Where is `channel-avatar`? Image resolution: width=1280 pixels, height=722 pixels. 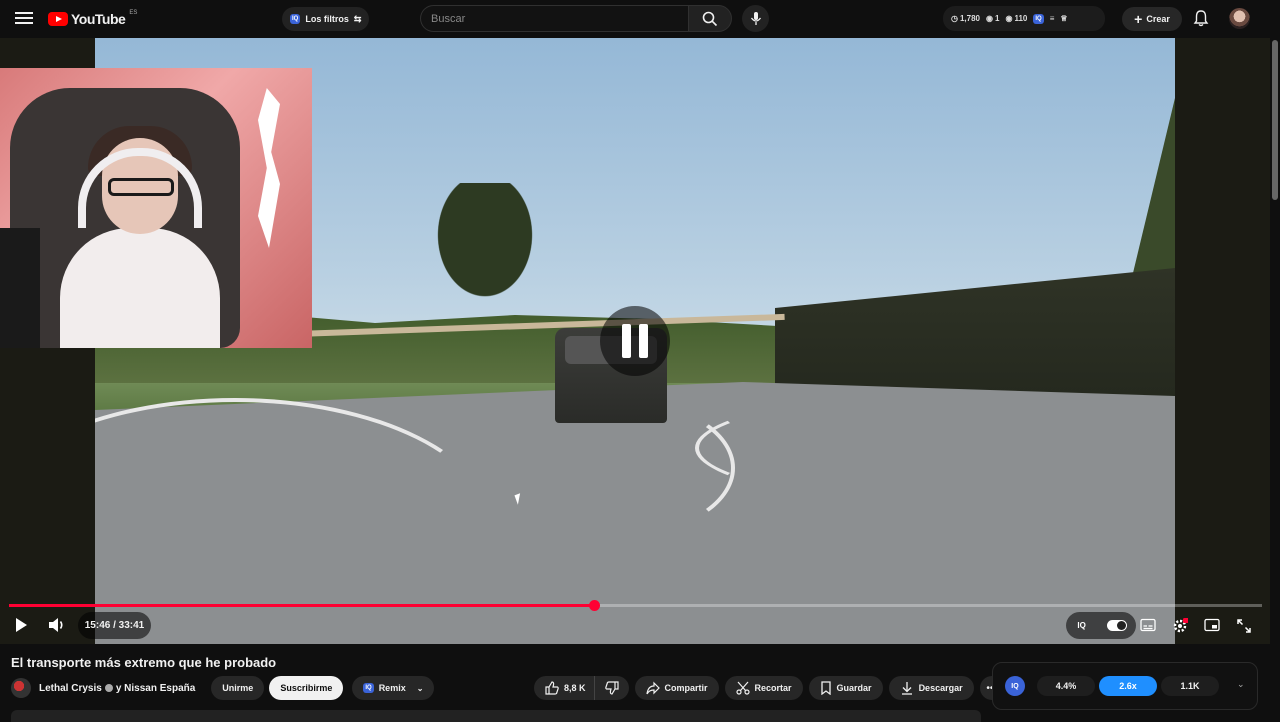 channel-avatar is located at coordinates (21, 688).